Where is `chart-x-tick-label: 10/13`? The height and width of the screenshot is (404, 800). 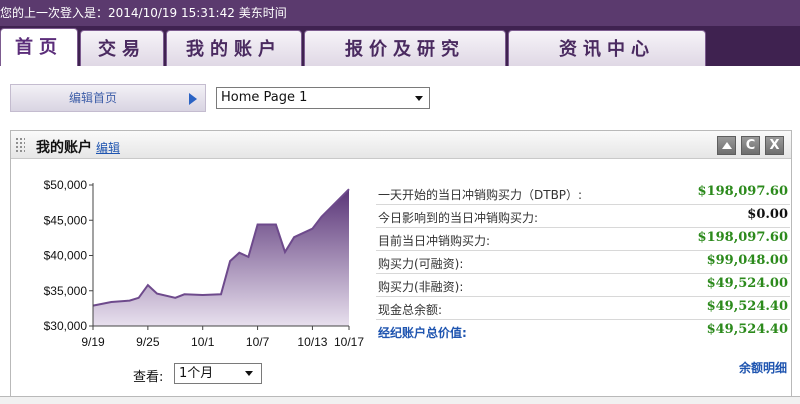
chart-x-tick-label: 10/13 is located at coordinates (312, 342).